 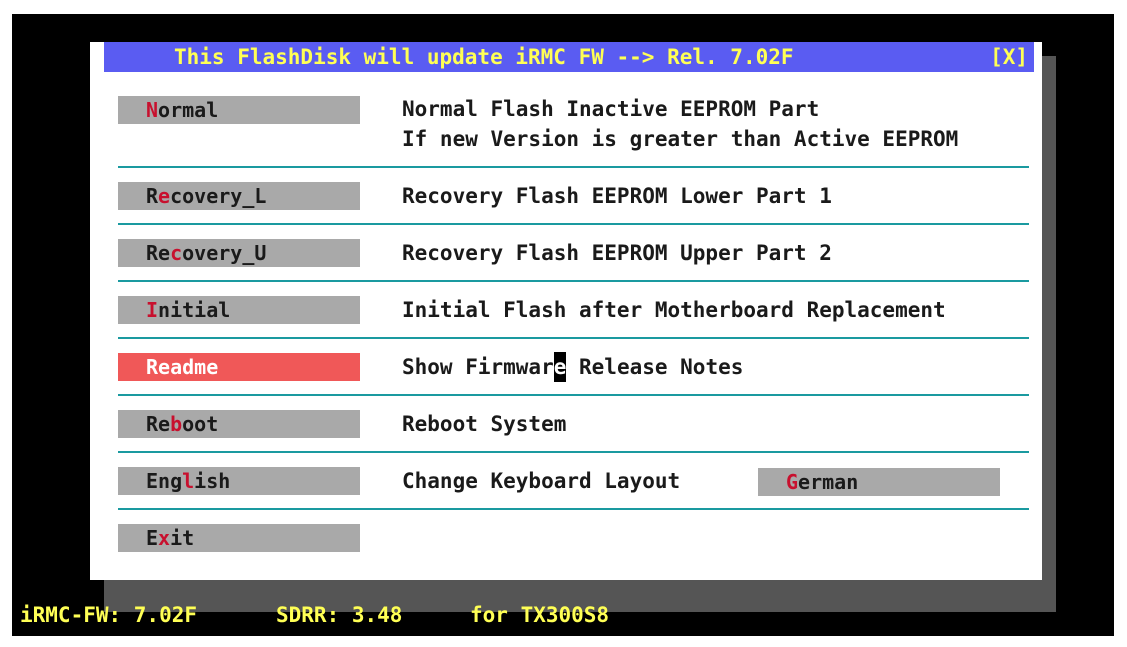 What do you see at coordinates (152, 538) in the screenshot?
I see `btn-text: E` at bounding box center [152, 538].